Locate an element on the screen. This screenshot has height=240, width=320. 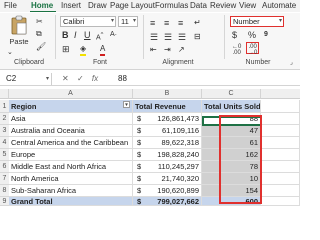
revenue-cell: $190,620,899 is located at coordinates (167, 191).